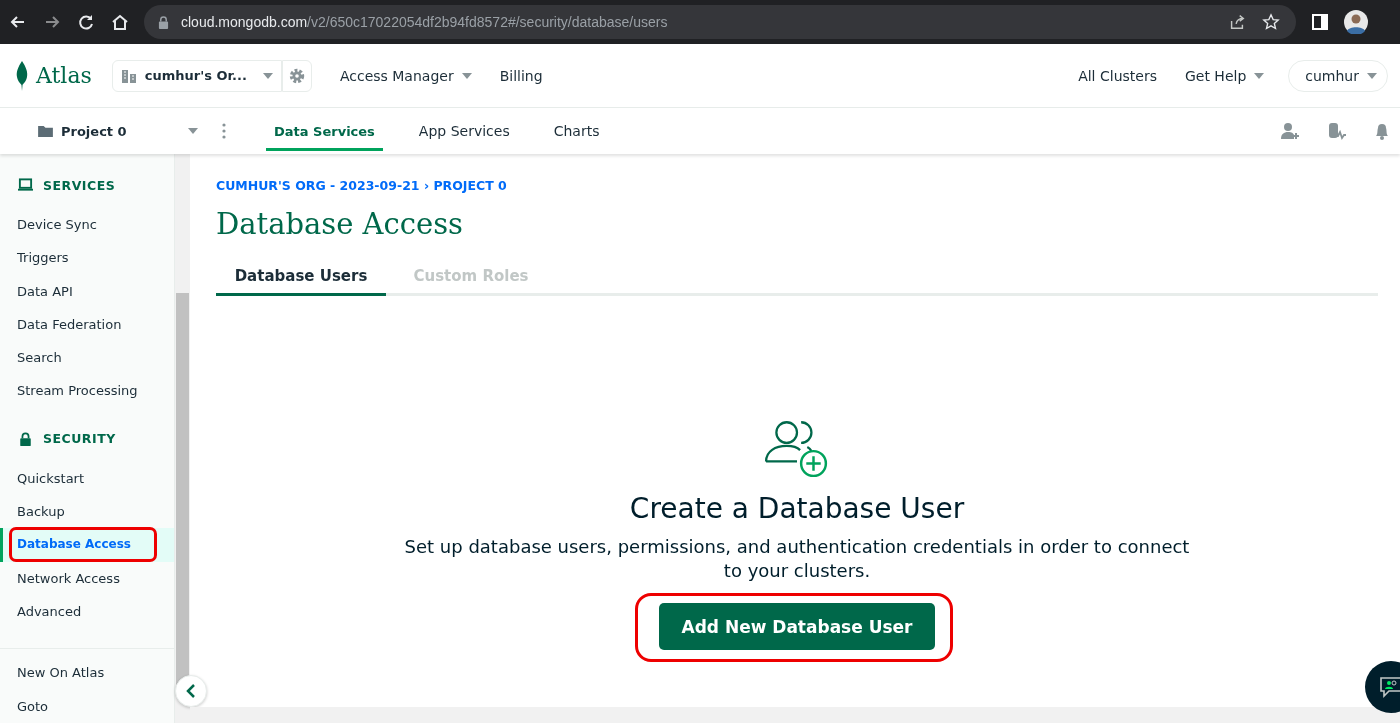 Image resolution: width=1400 pixels, height=723 pixels. Describe the element at coordinates (340, 224) in the screenshot. I see `page-title: Database Access` at that location.